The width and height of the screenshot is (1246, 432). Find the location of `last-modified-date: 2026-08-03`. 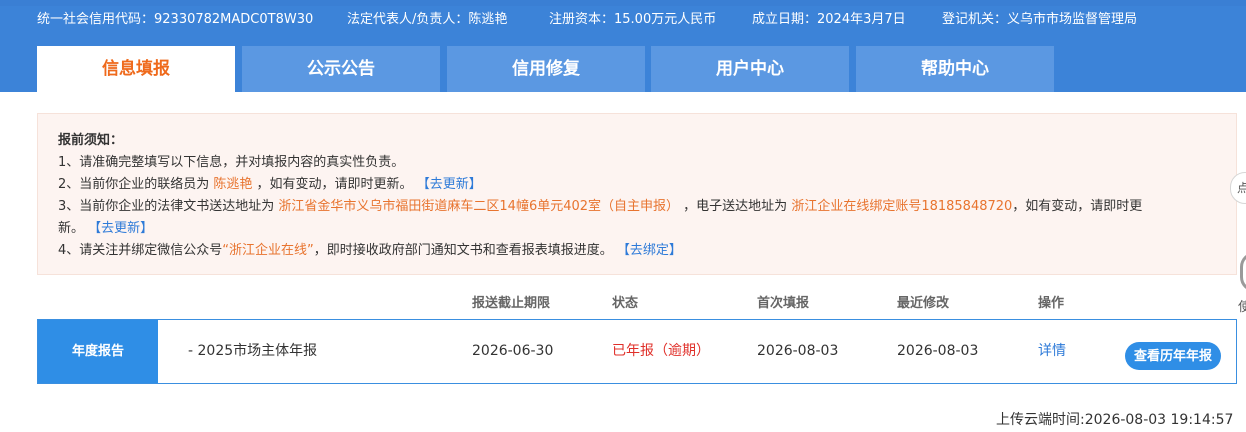

last-modified-date: 2026-08-03 is located at coordinates (938, 351).